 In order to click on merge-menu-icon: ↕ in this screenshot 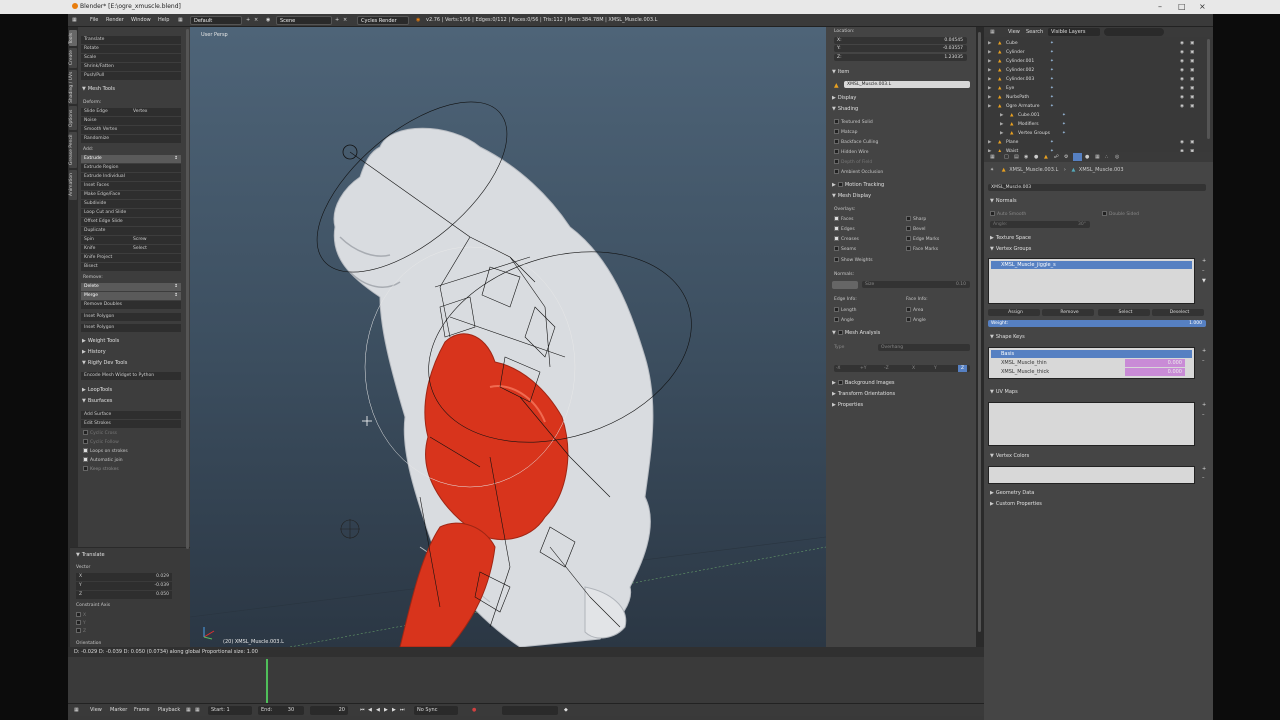, I will do `click(176, 296)`.